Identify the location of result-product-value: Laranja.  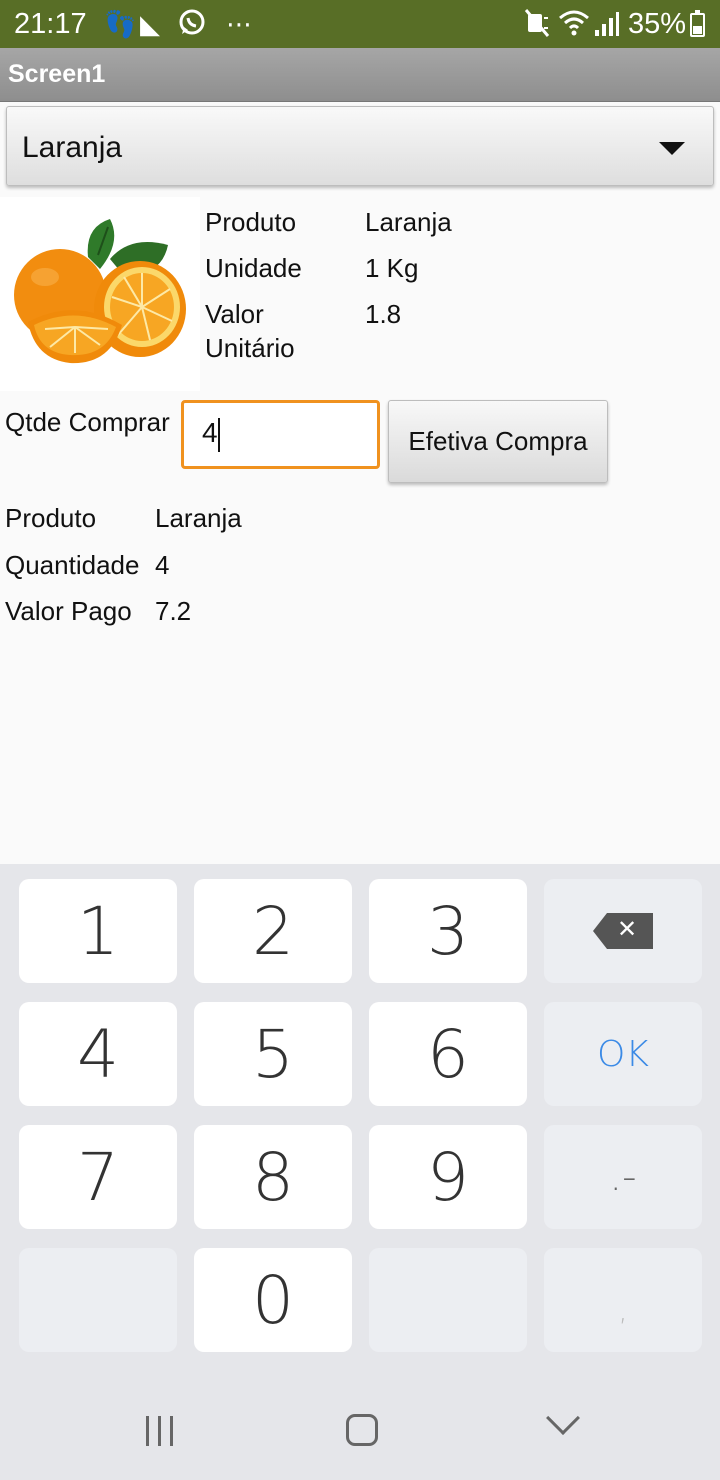
(198, 518).